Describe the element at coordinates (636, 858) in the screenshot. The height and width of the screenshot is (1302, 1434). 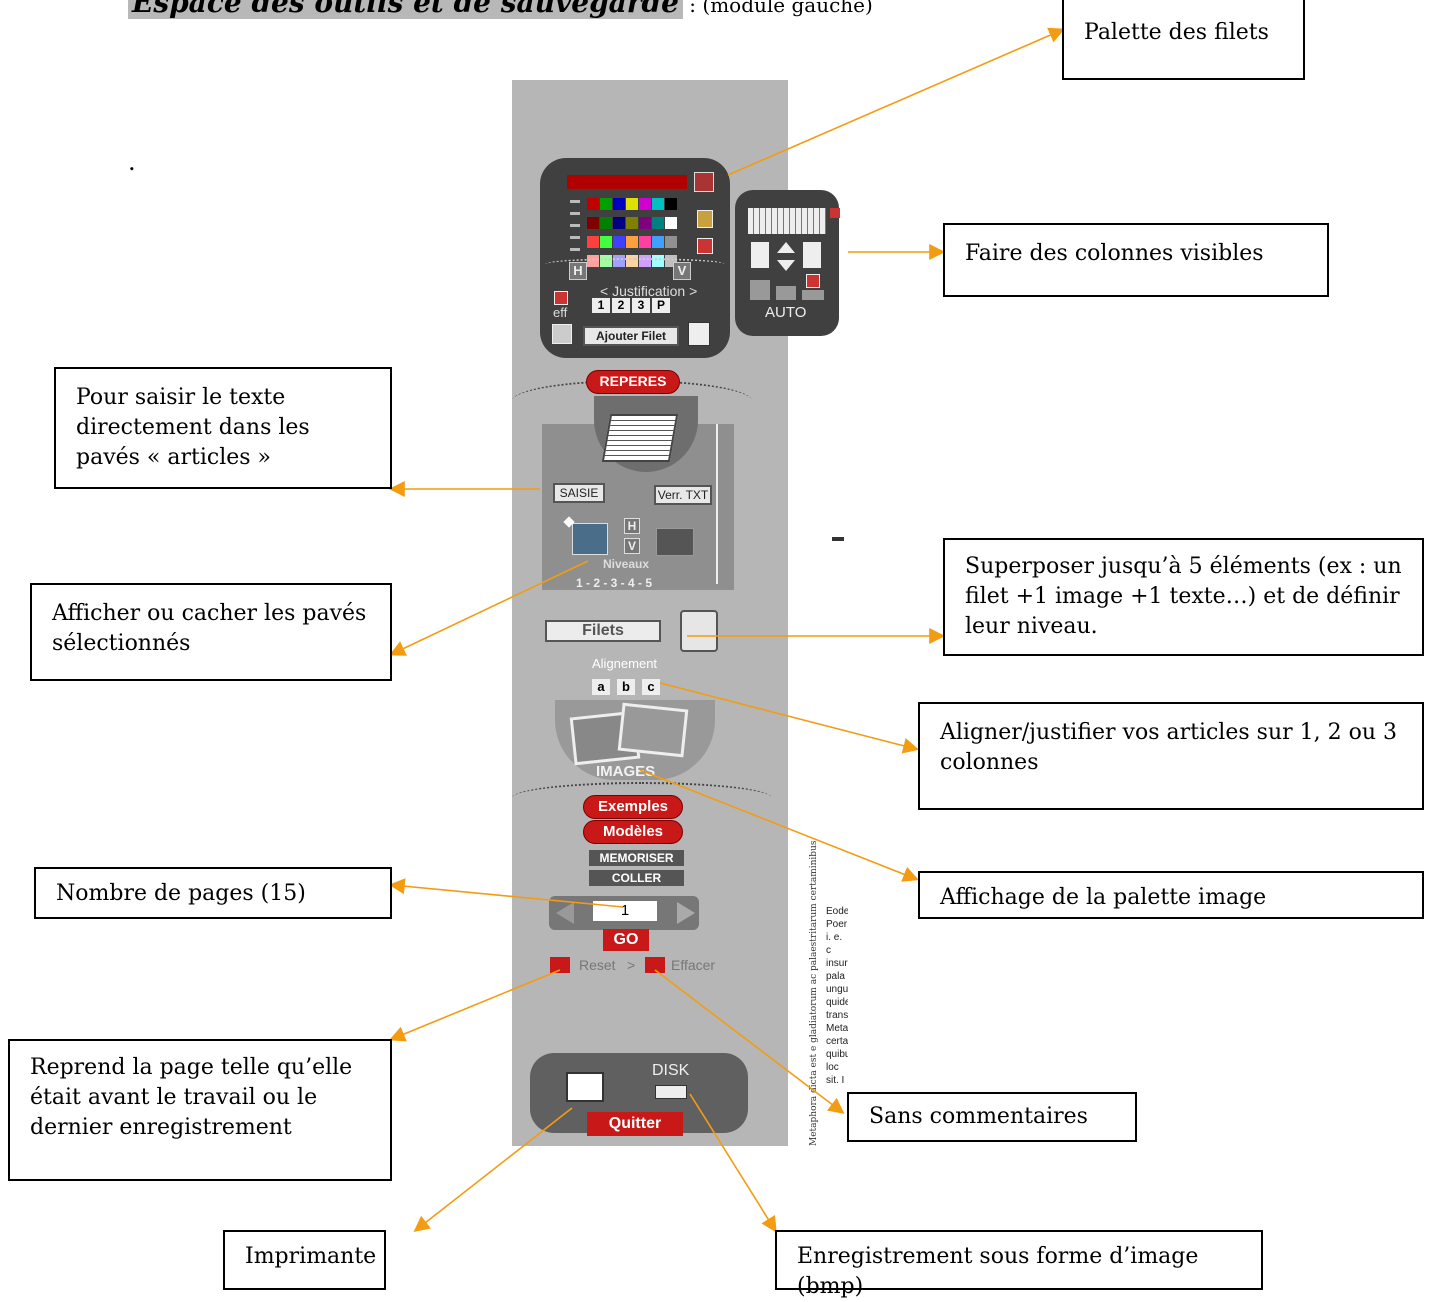
I see `memoriser-button: MEMORISER` at that location.